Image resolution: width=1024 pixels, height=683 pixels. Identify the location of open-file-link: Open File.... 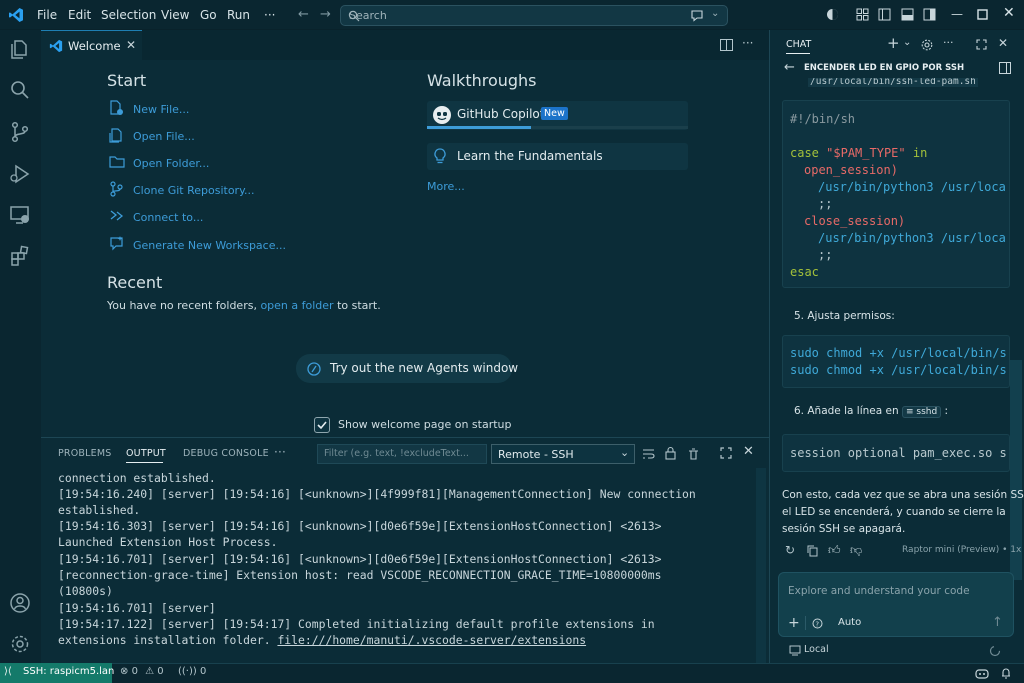
(164, 136).